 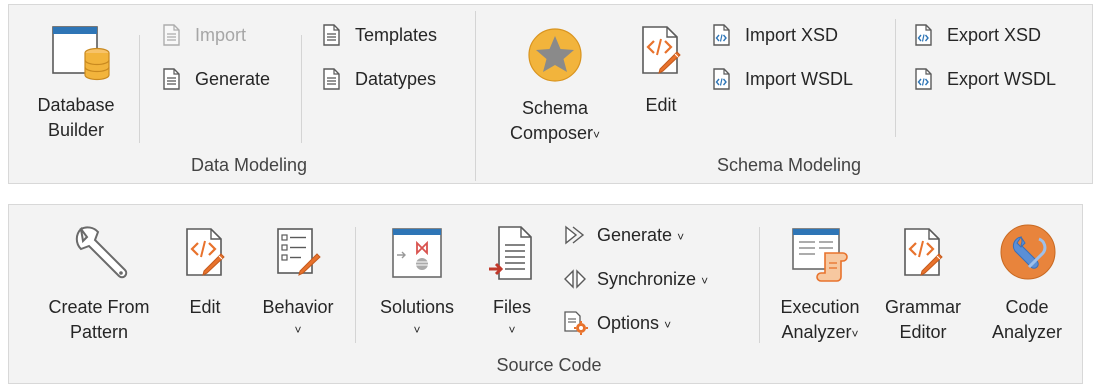 What do you see at coordinates (99, 332) in the screenshot?
I see `create-from-pattern-label-line2: Pattern` at bounding box center [99, 332].